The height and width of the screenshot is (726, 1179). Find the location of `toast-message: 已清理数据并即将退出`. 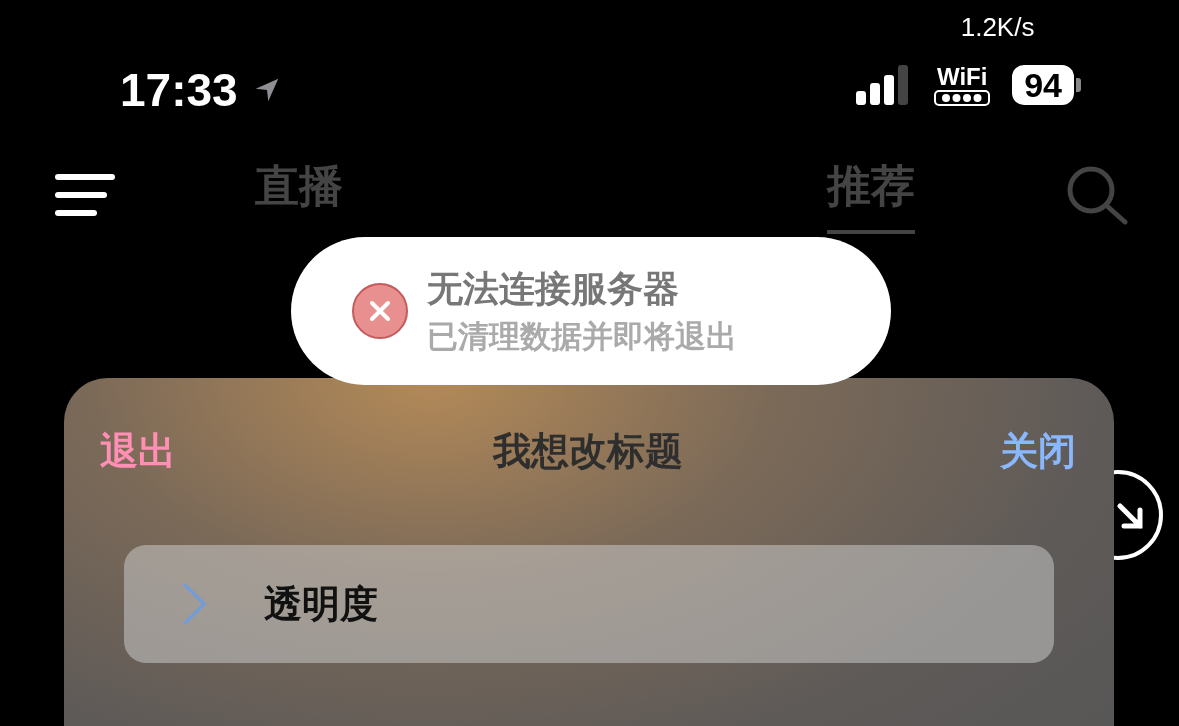

toast-message: 已清理数据并即将退出 is located at coordinates (582, 336).